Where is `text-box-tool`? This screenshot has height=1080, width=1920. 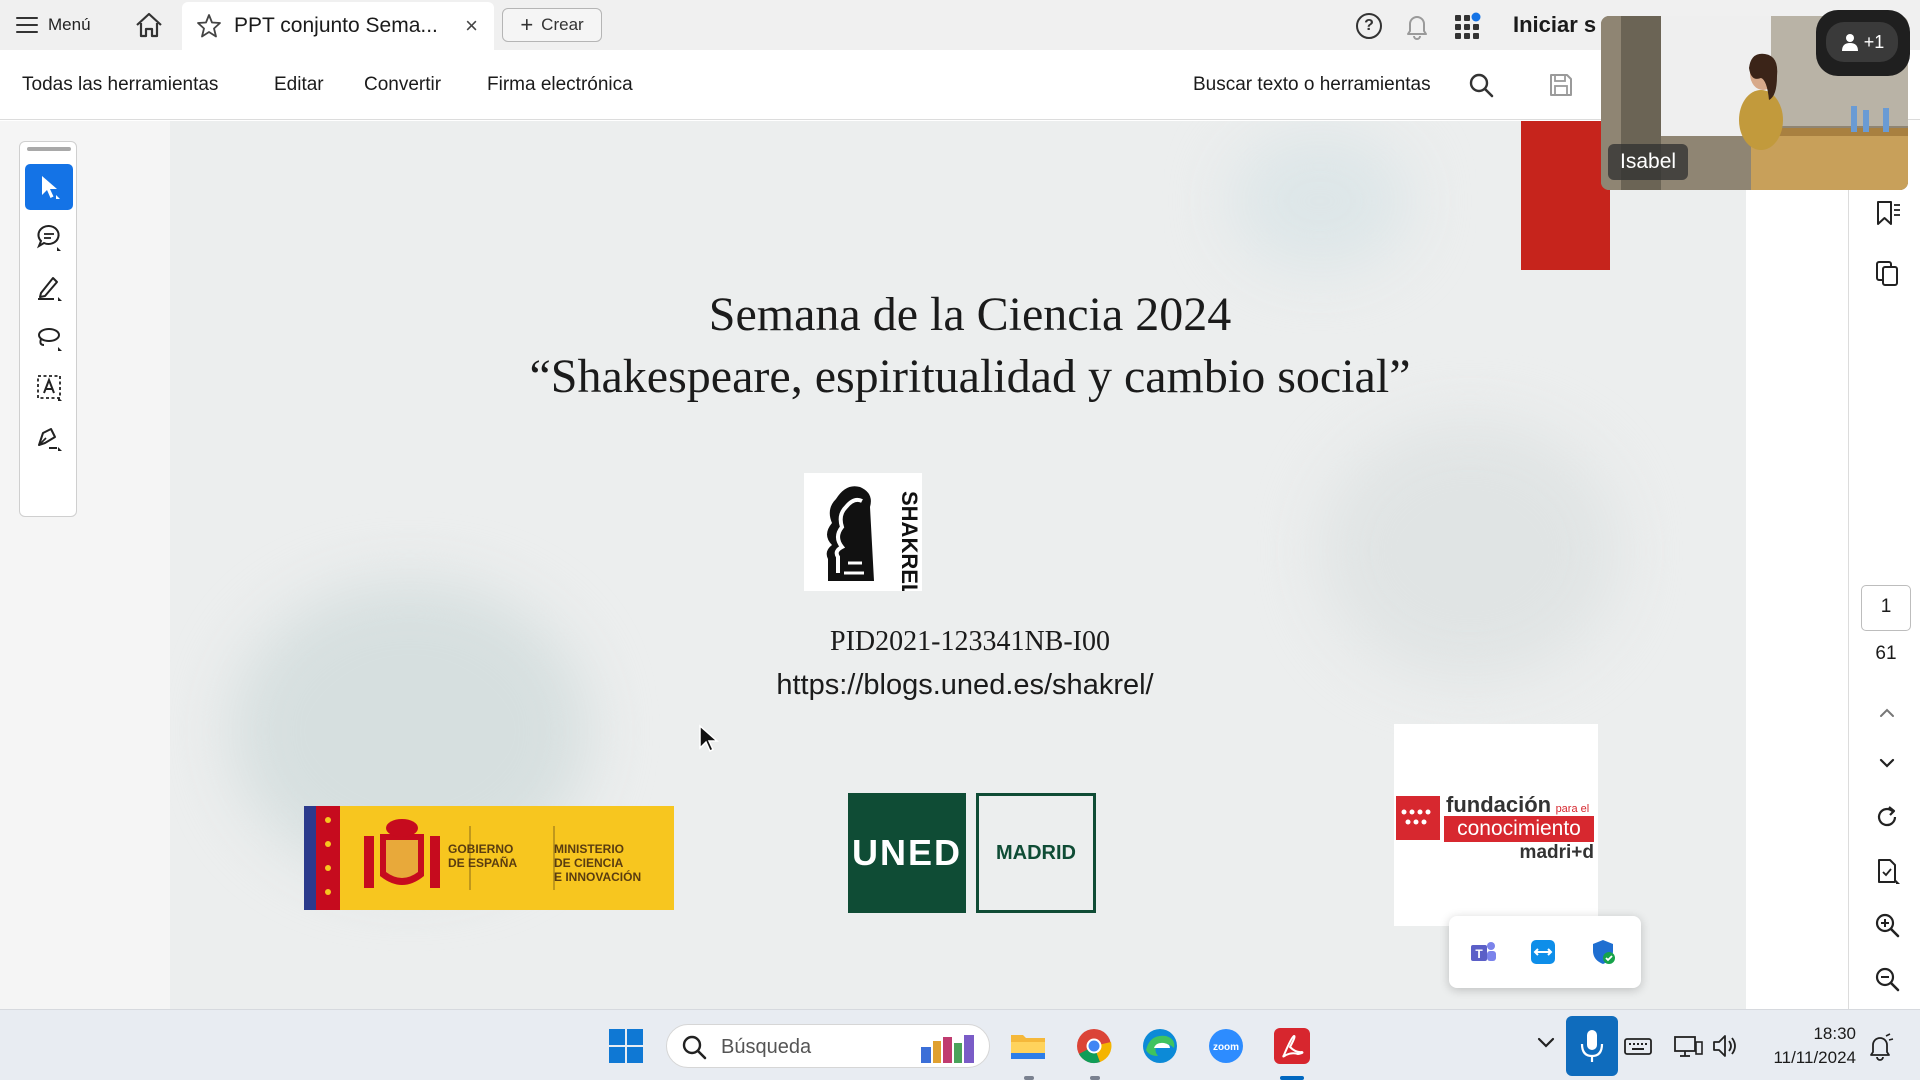
text-box-tool is located at coordinates (49, 387).